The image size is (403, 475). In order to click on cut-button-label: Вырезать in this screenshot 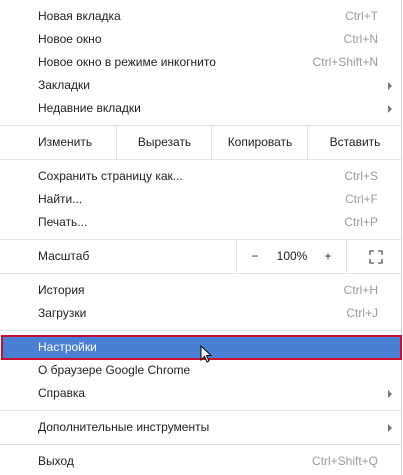, I will do `click(164, 142)`.